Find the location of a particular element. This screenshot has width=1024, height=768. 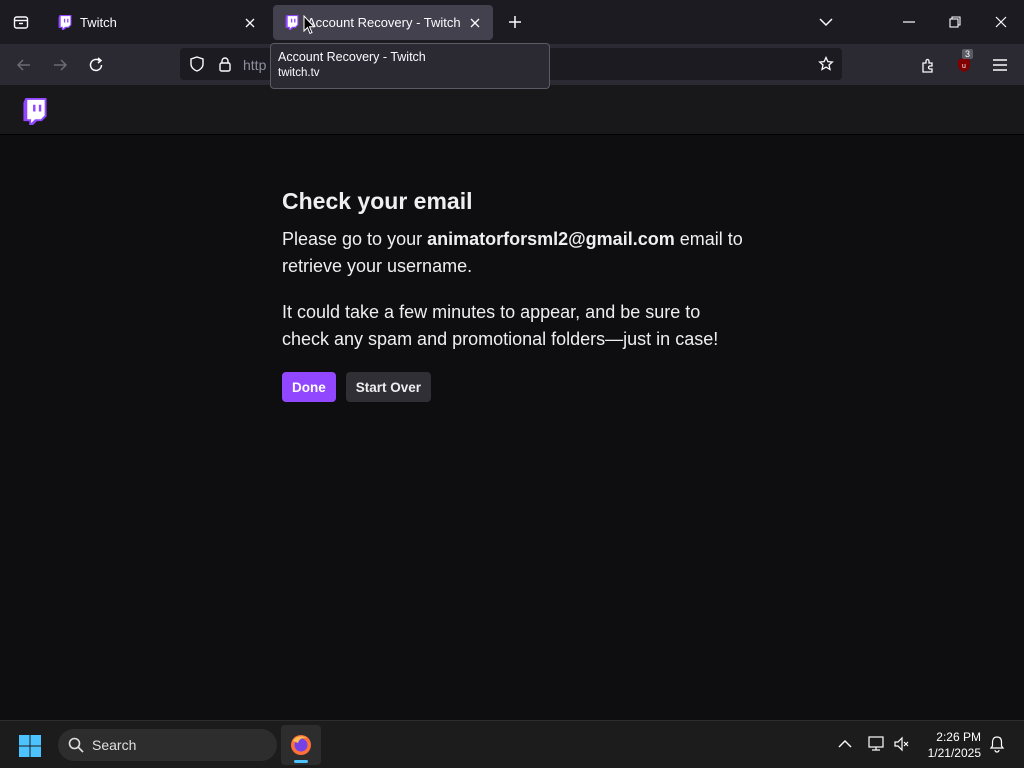

extension-badge: 3 is located at coordinates (968, 54).